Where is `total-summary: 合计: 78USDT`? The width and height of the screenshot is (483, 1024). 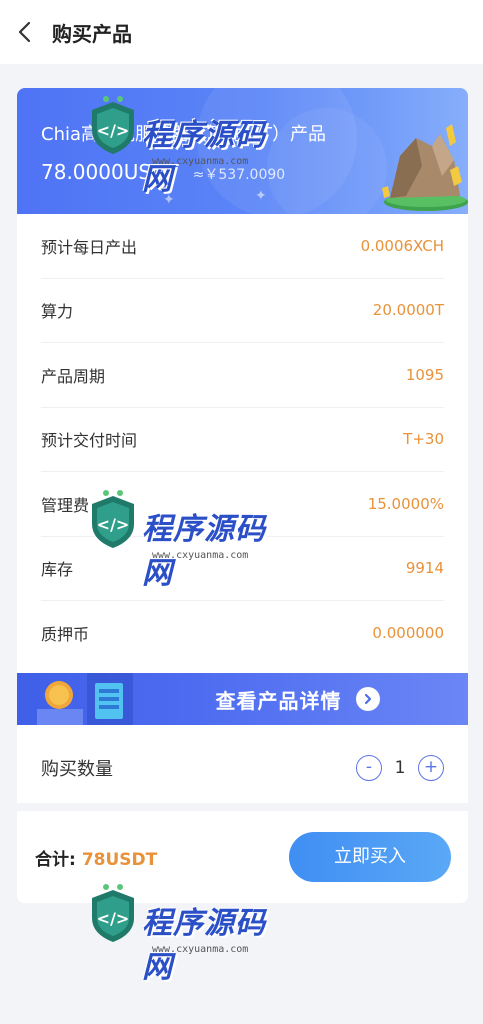 total-summary: 合计: 78USDT is located at coordinates (96, 857).